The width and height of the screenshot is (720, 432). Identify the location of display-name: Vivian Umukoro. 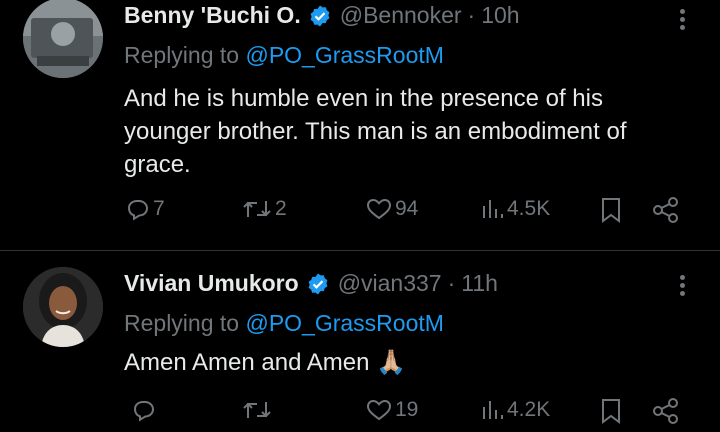
(211, 283).